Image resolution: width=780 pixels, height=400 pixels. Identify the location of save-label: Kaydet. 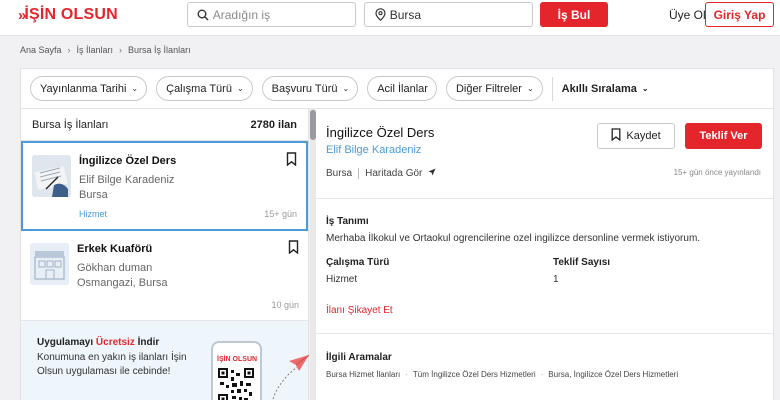
(643, 136).